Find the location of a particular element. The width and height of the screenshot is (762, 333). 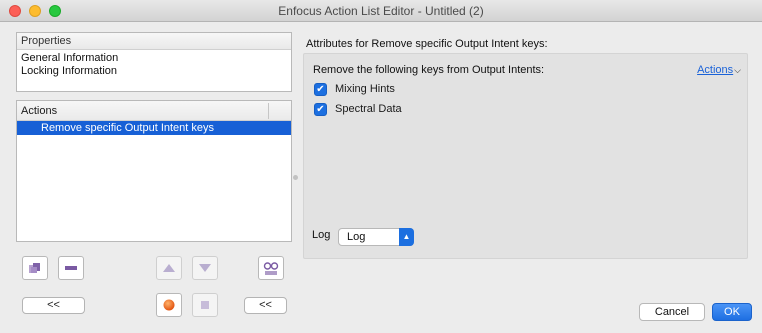

action-item-remove-output-intent-keys: Remove specific Output Intent keys is located at coordinates (154, 128).